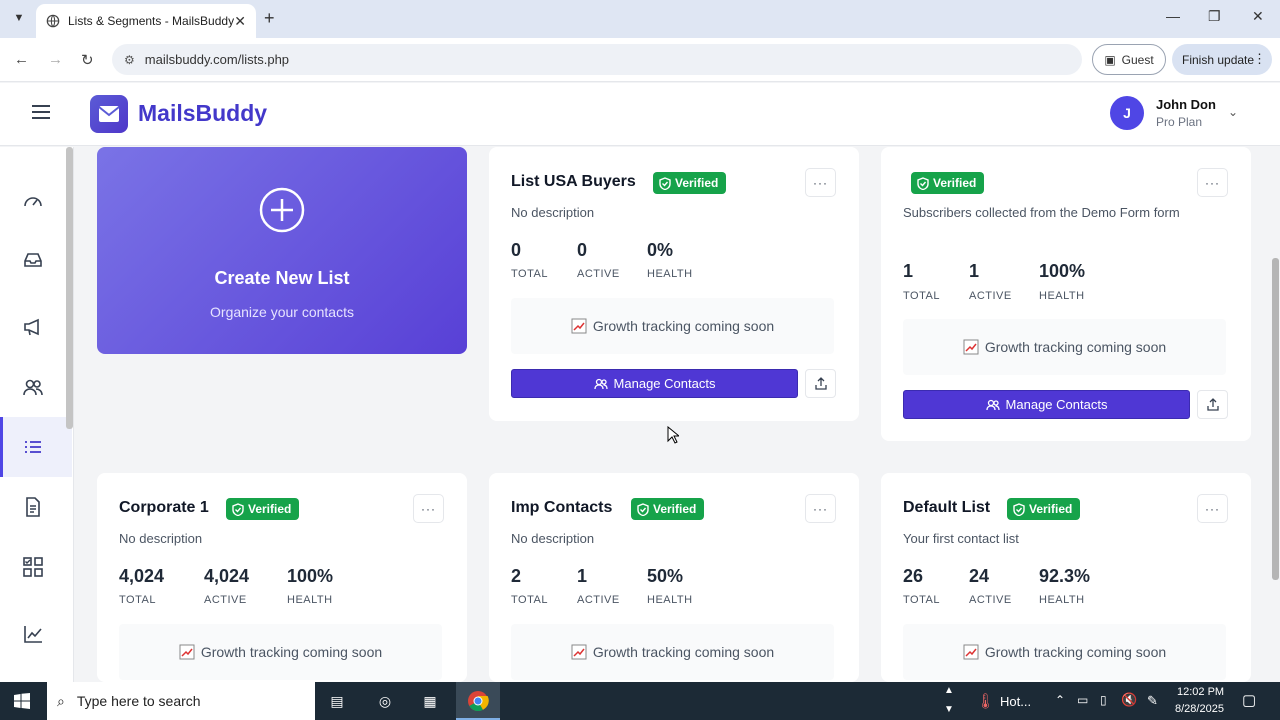  I want to click on health-value: 100%, so click(310, 576).